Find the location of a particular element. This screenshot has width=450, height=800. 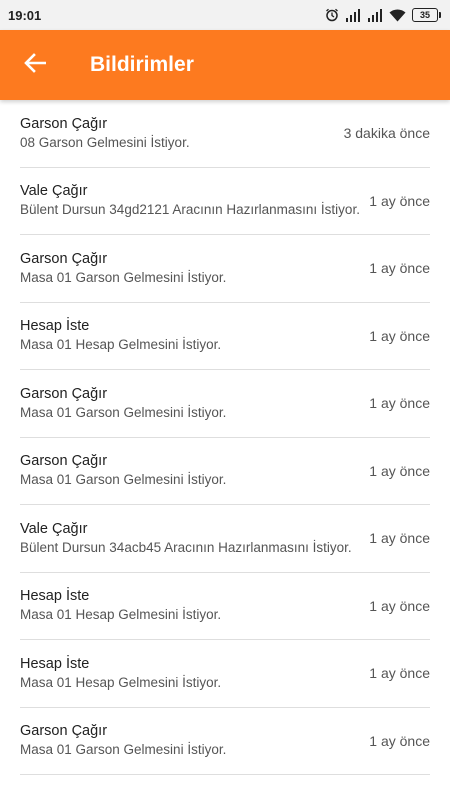

status-time: 19:01 is located at coordinates (25, 15).